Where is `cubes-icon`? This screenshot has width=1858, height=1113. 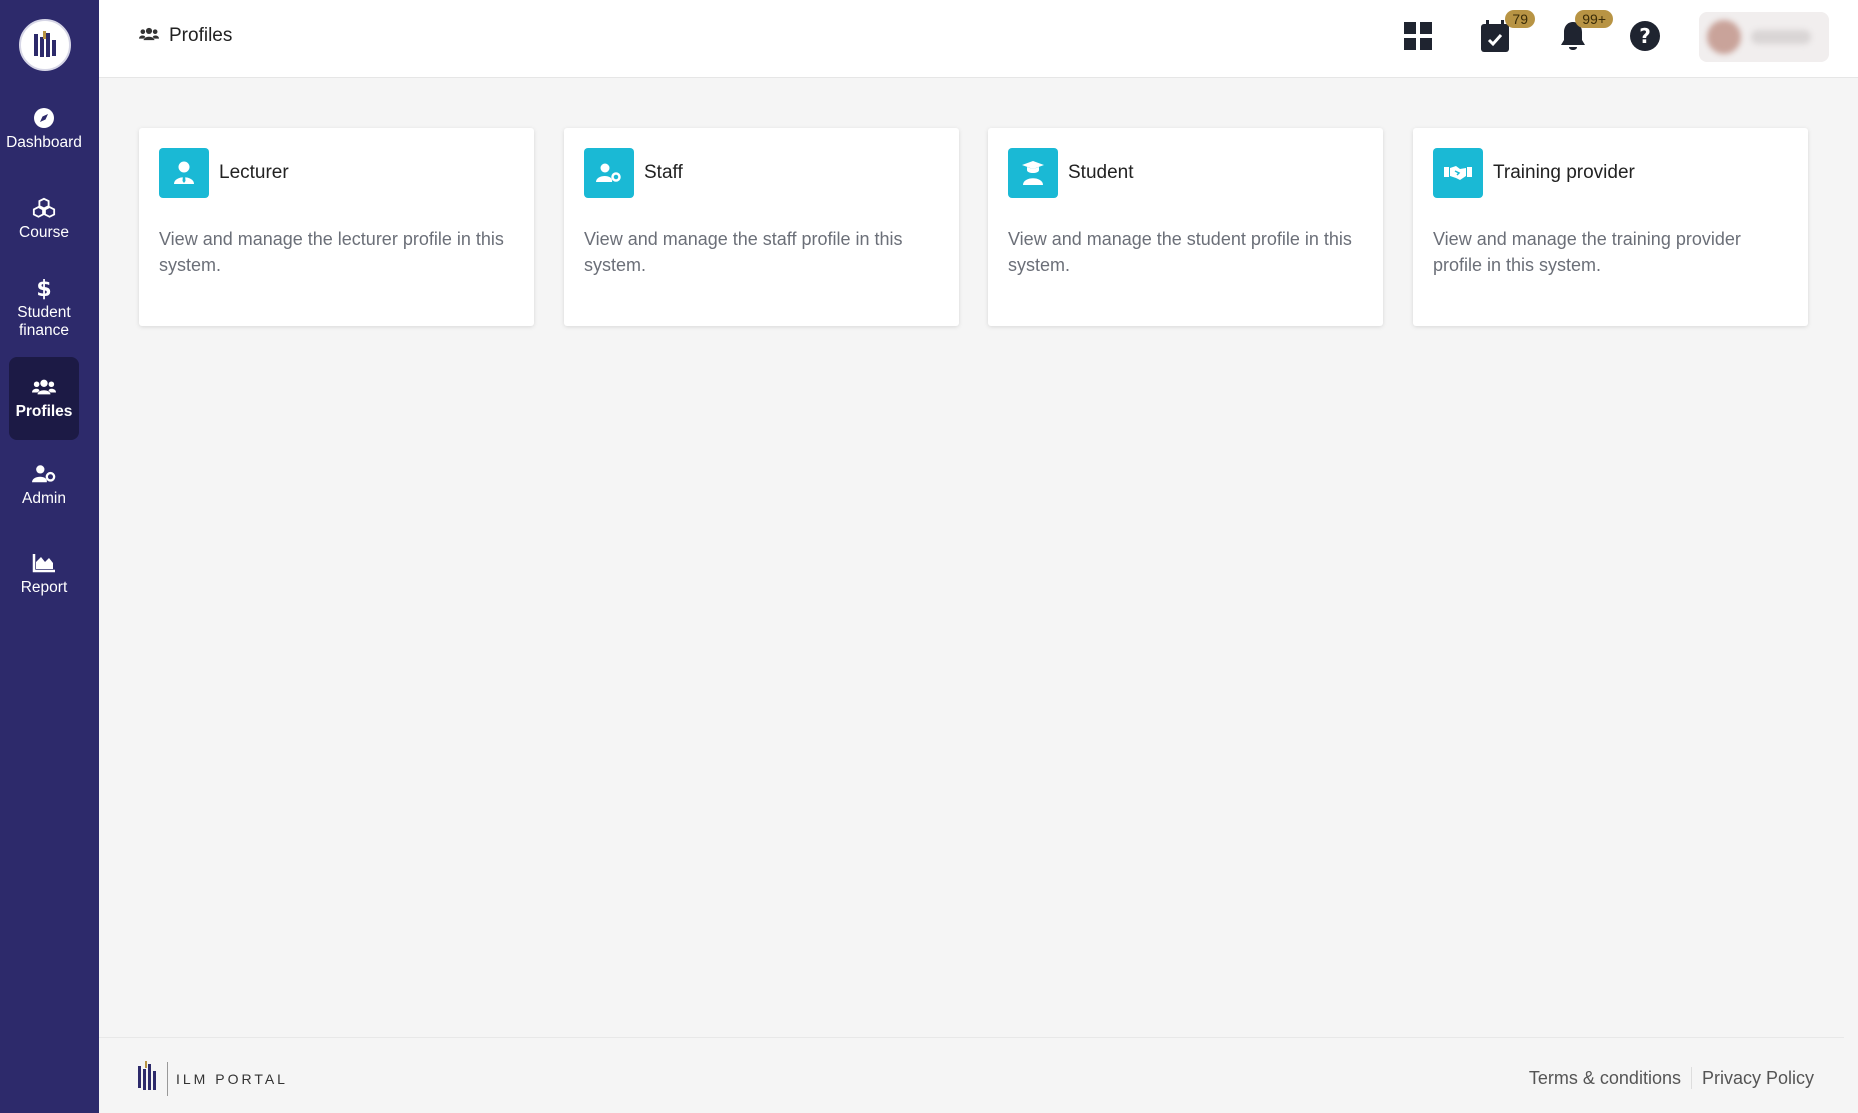 cubes-icon is located at coordinates (44, 208).